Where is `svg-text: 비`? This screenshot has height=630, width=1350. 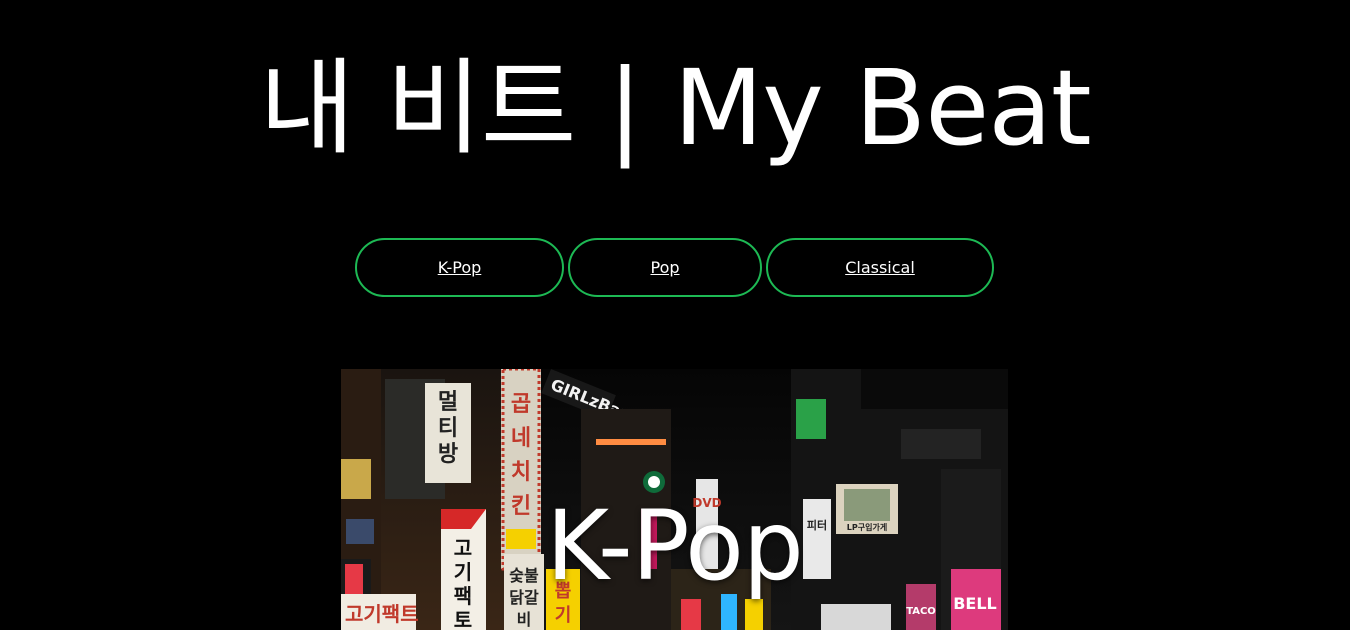 svg-text: 비 is located at coordinates (524, 619).